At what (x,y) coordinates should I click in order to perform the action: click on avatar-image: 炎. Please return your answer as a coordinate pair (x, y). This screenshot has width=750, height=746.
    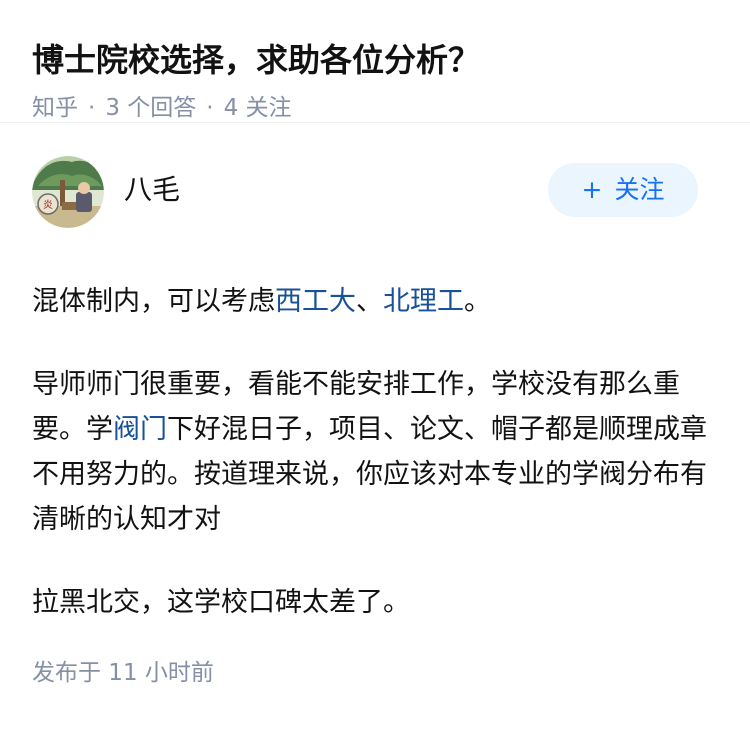
    Looking at the image, I should click on (68, 192).